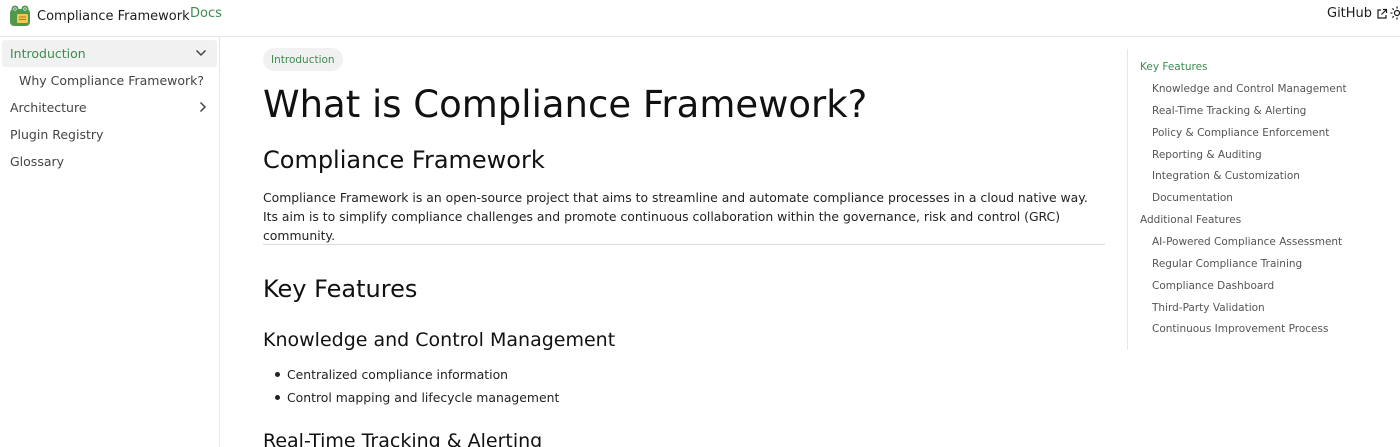  I want to click on chevron-down-icon, so click(201, 53).